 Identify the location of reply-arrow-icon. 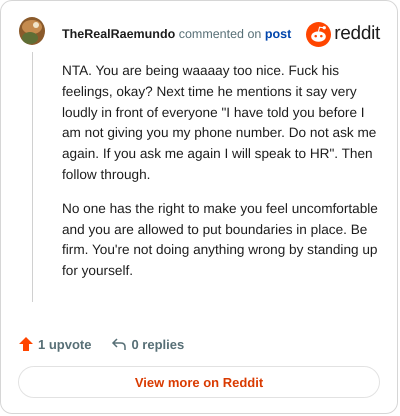
(119, 344).